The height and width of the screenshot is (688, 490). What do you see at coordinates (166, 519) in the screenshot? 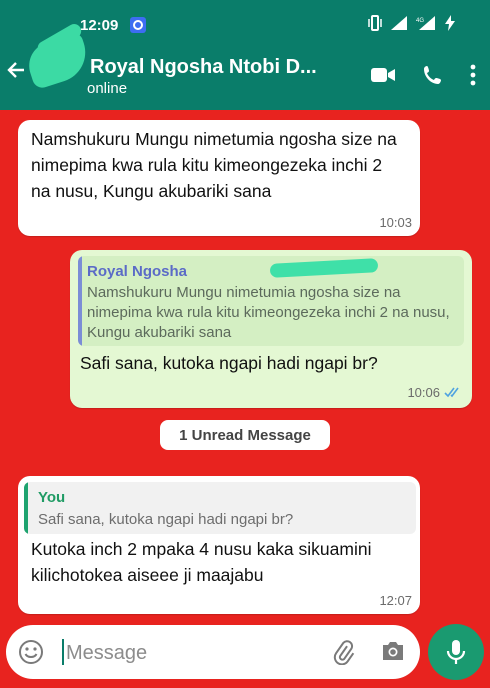
I see `quote-text: Safi sana, kutoka ngapi hadi ngapi br?` at bounding box center [166, 519].